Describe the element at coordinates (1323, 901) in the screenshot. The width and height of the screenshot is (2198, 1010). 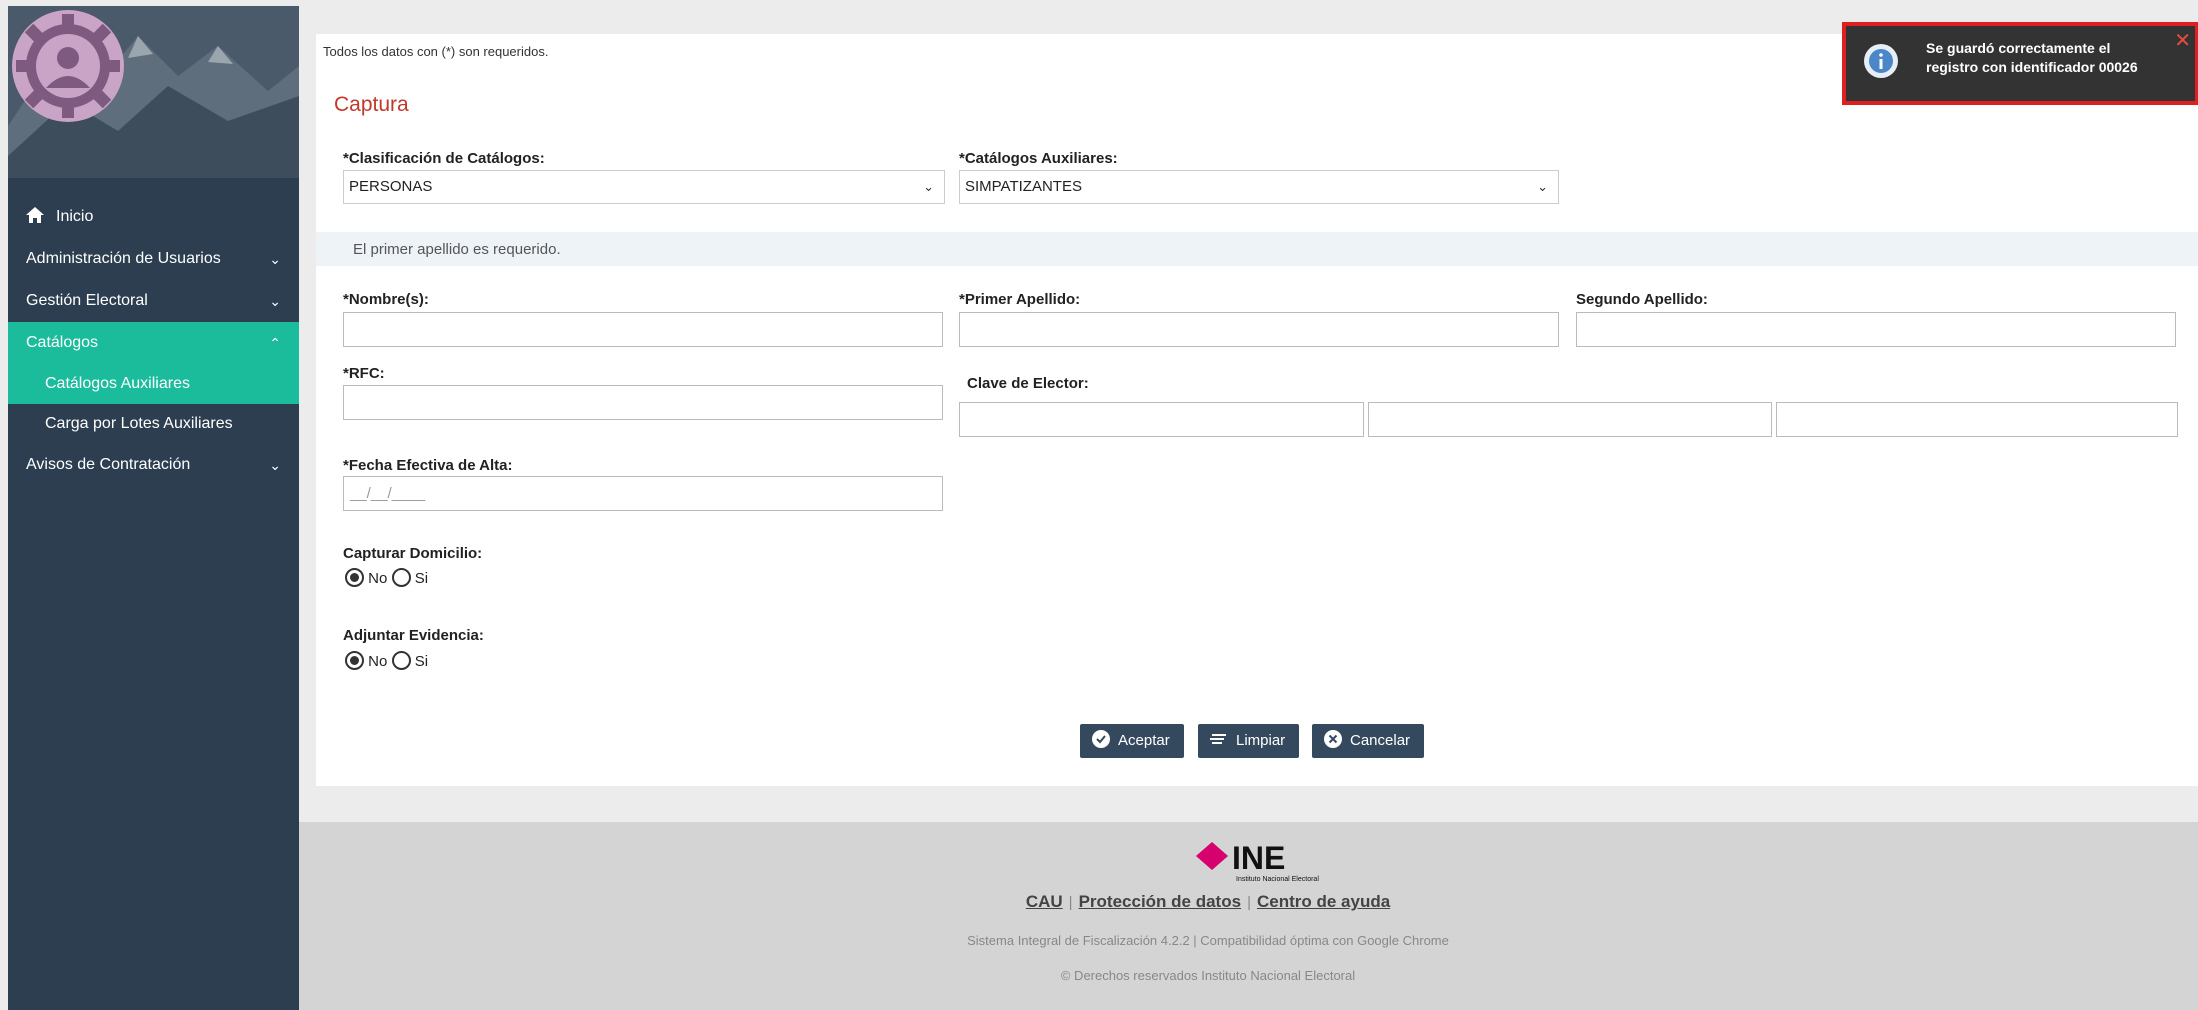
I see `centro-ayuda-link: Centro de ayuda` at that location.